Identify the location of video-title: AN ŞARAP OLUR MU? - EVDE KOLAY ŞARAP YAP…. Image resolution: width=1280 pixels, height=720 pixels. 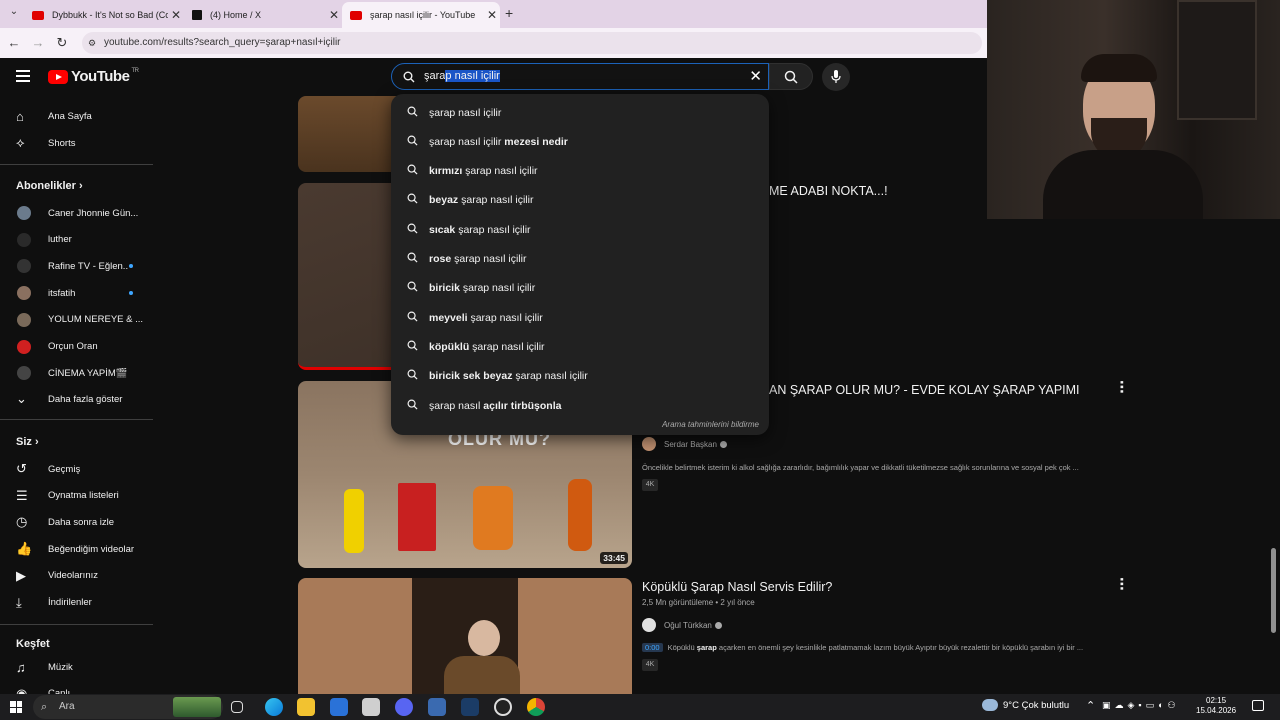
(924, 390).